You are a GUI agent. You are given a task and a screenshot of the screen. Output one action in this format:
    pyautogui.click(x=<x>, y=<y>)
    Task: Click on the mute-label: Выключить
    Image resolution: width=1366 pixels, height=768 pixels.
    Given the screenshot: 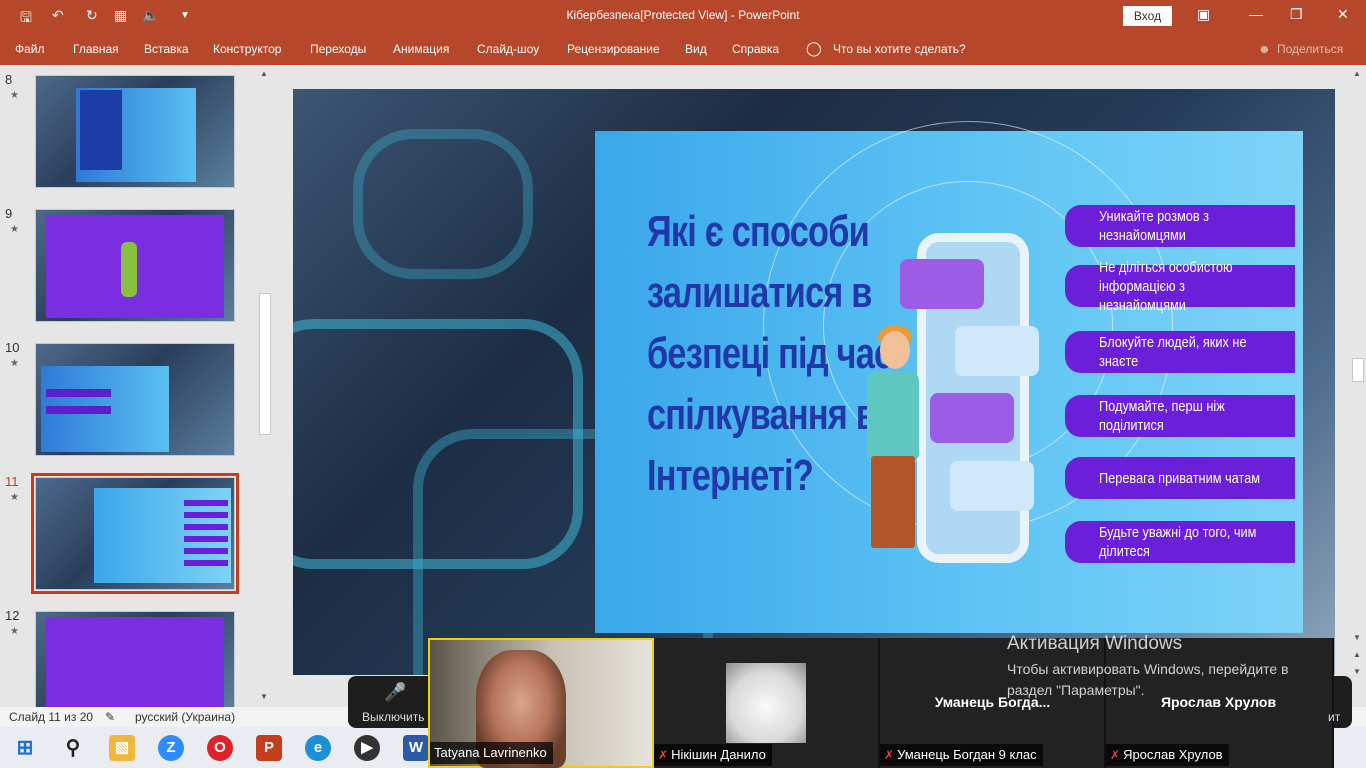 What is the action you would take?
    pyautogui.click(x=393, y=717)
    